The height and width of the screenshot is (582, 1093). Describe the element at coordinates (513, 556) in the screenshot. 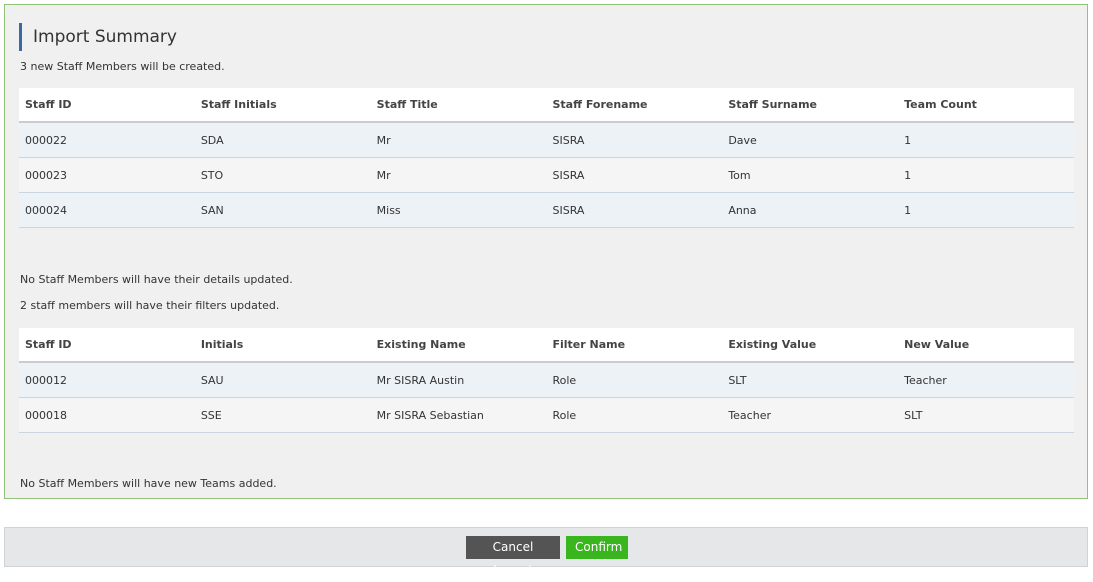

I see `cancel-import-button: Cancel Import` at that location.